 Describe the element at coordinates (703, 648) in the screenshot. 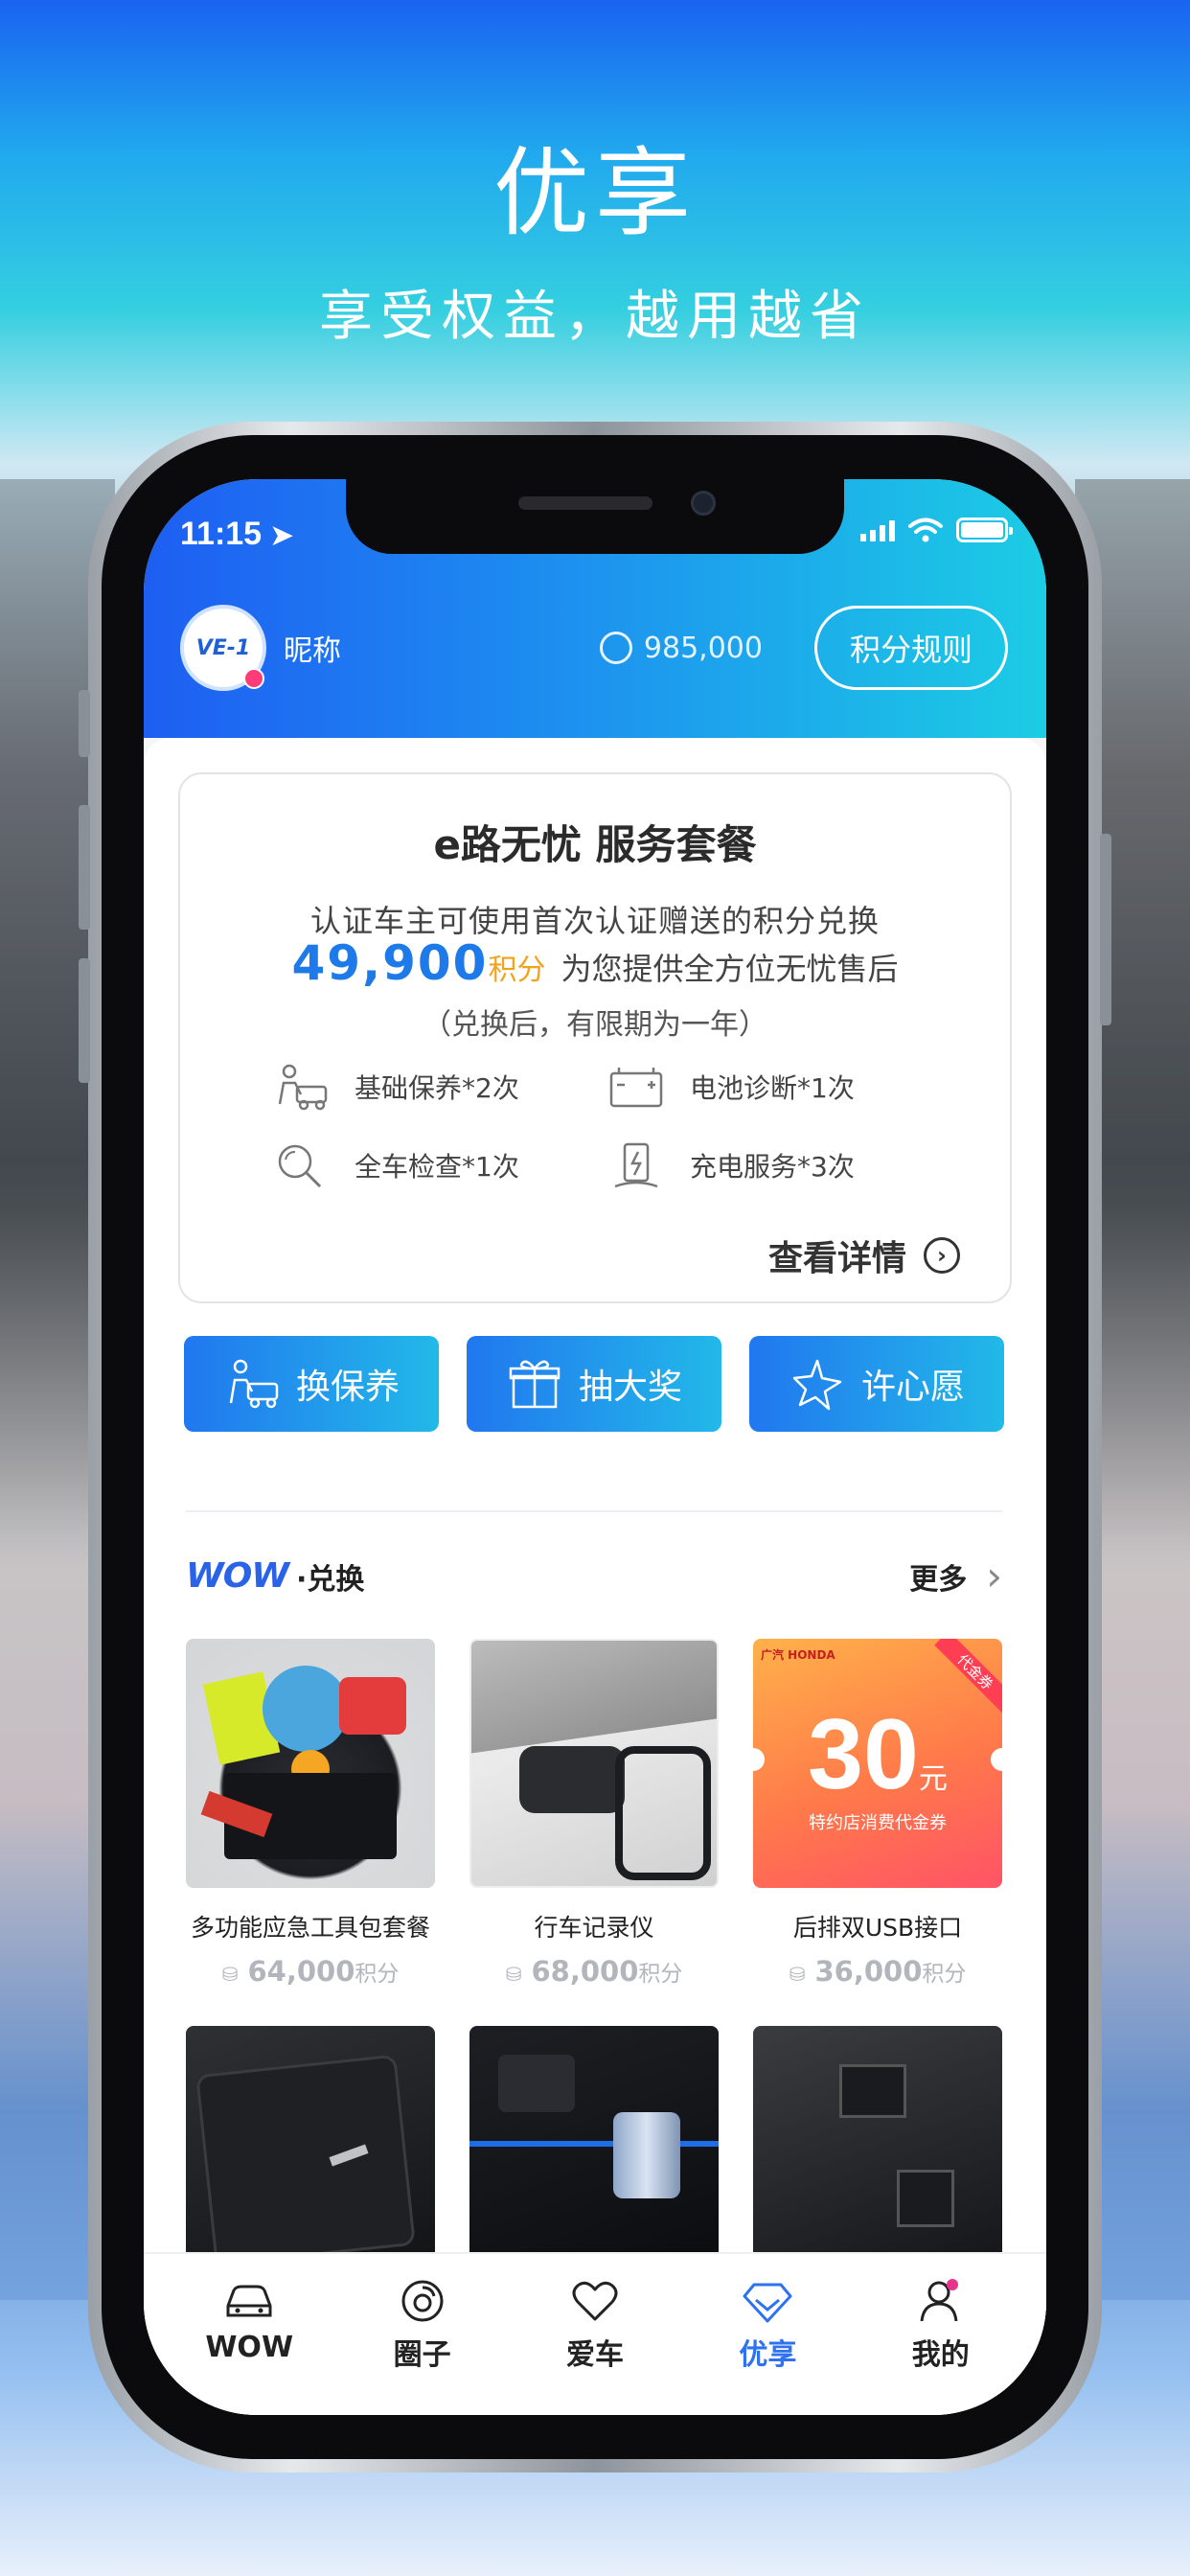

I see `points-value: 985,000` at that location.